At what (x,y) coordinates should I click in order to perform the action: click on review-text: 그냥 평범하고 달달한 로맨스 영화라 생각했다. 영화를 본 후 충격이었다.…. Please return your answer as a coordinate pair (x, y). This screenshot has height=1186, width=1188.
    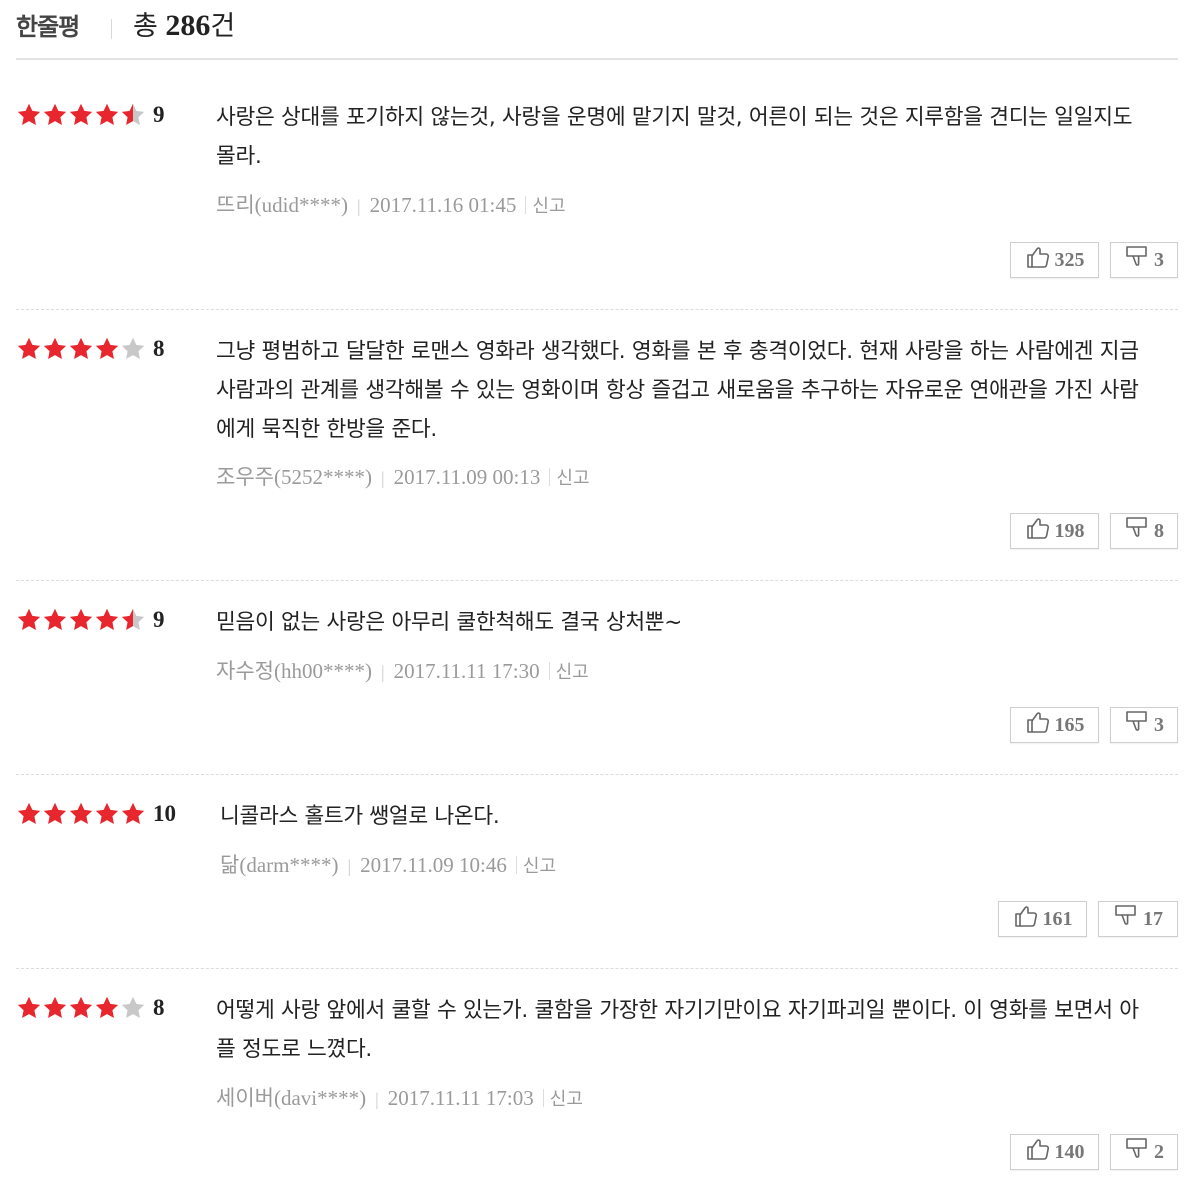
    Looking at the image, I should click on (677, 390).